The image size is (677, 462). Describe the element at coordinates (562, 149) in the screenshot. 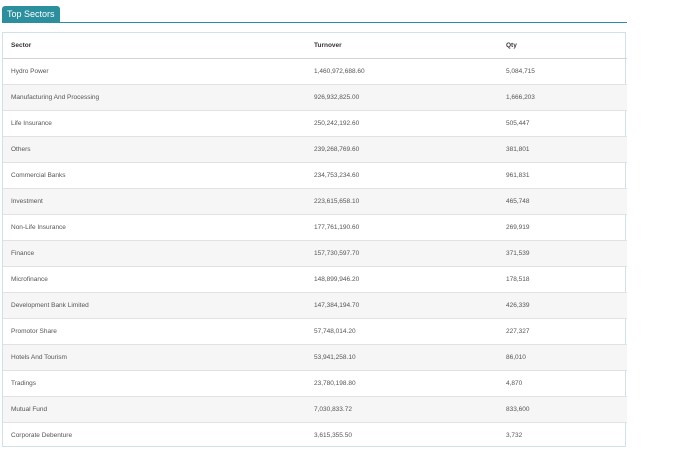

I see `cell-qty: 381,801` at that location.